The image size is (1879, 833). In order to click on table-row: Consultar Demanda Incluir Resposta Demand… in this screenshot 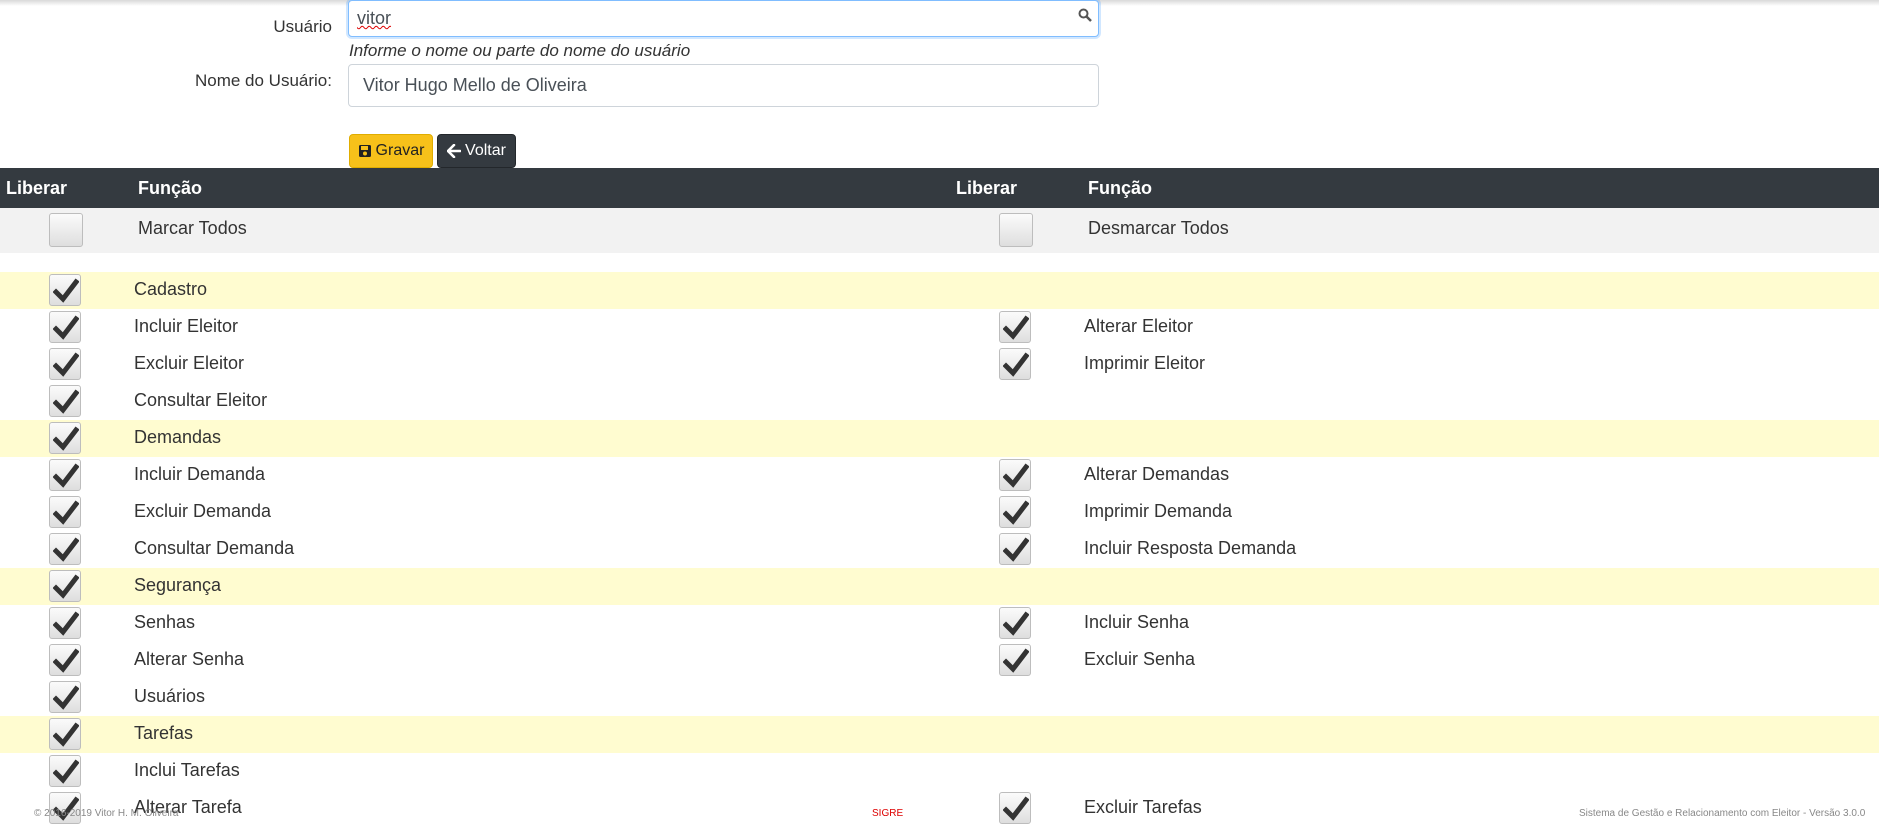, I will do `click(939, 549)`.